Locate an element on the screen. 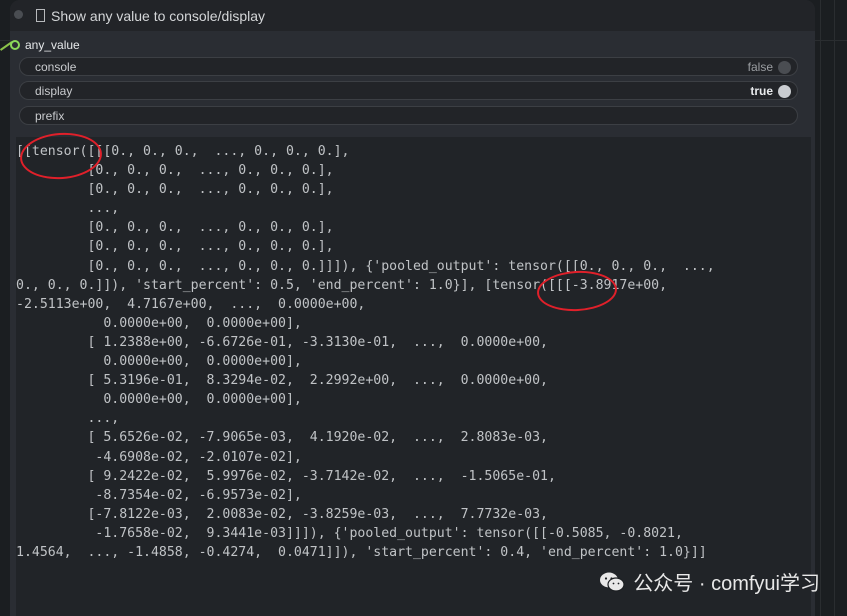 The image size is (847, 616). wechat-icon is located at coordinates (612, 582).